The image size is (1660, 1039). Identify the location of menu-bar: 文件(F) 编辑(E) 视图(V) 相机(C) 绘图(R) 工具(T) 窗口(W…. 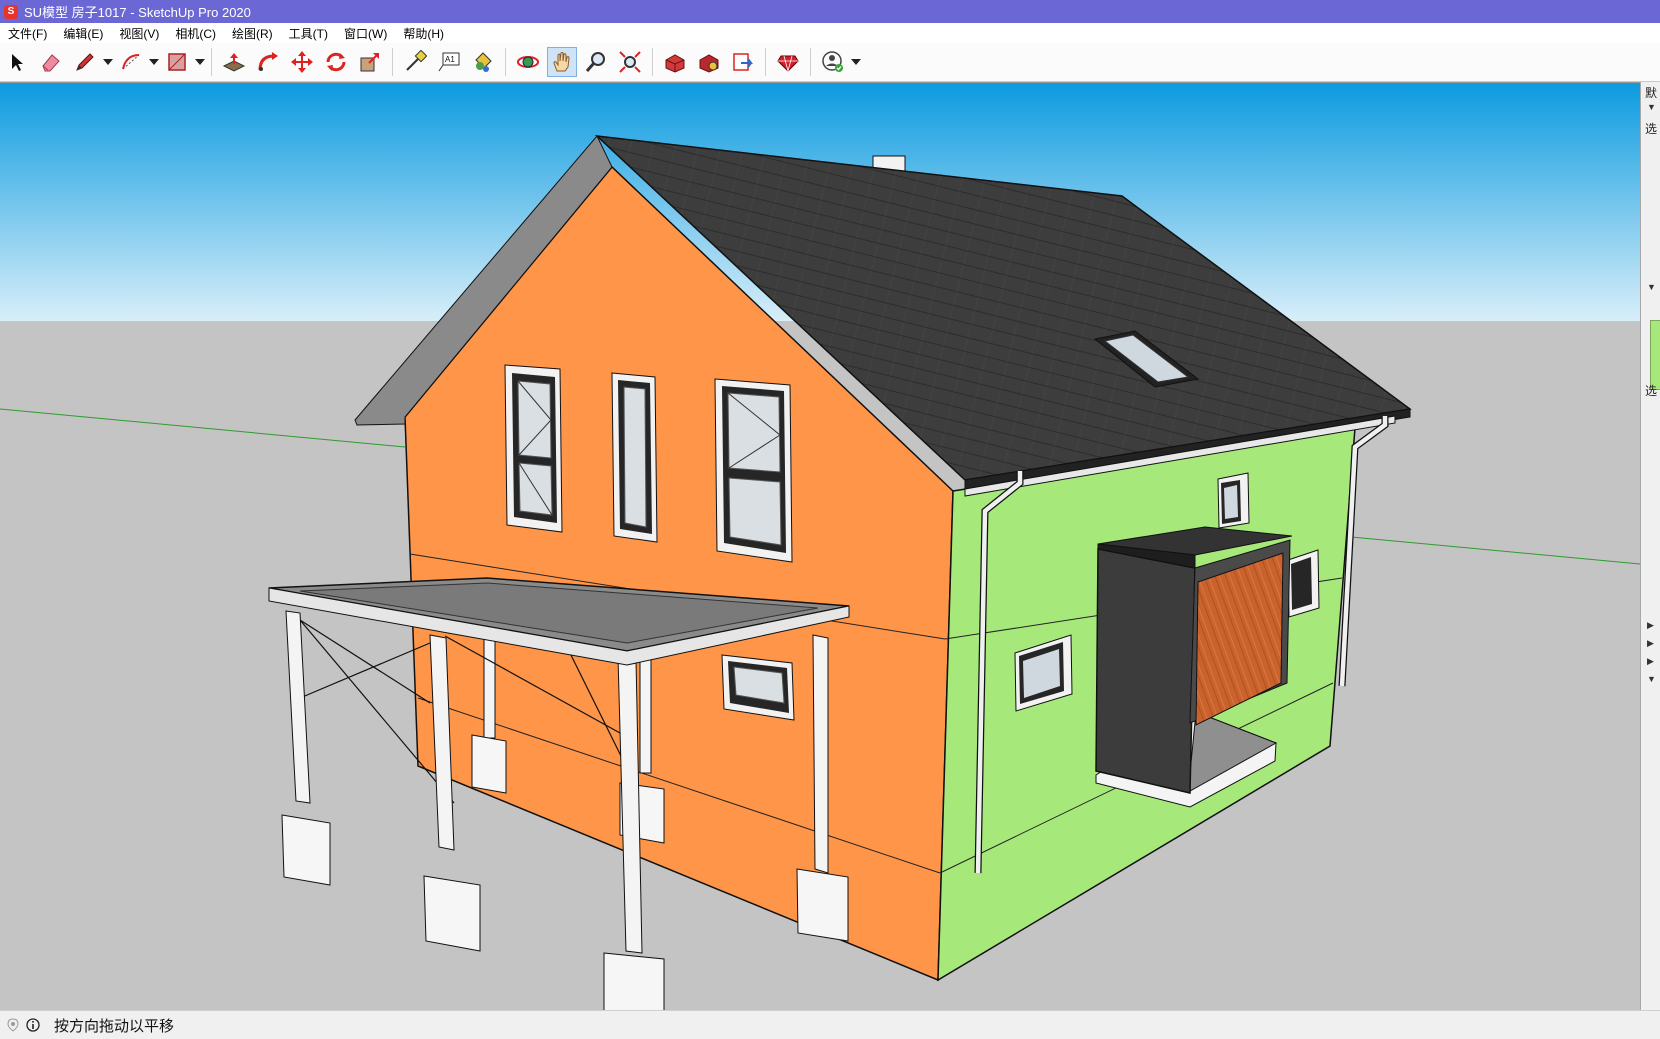
(830, 33).